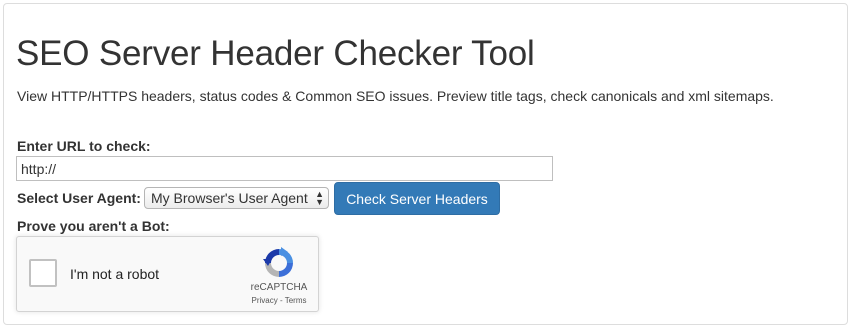  I want to click on select-arrows-icon: ▲ ▼, so click(319, 198).